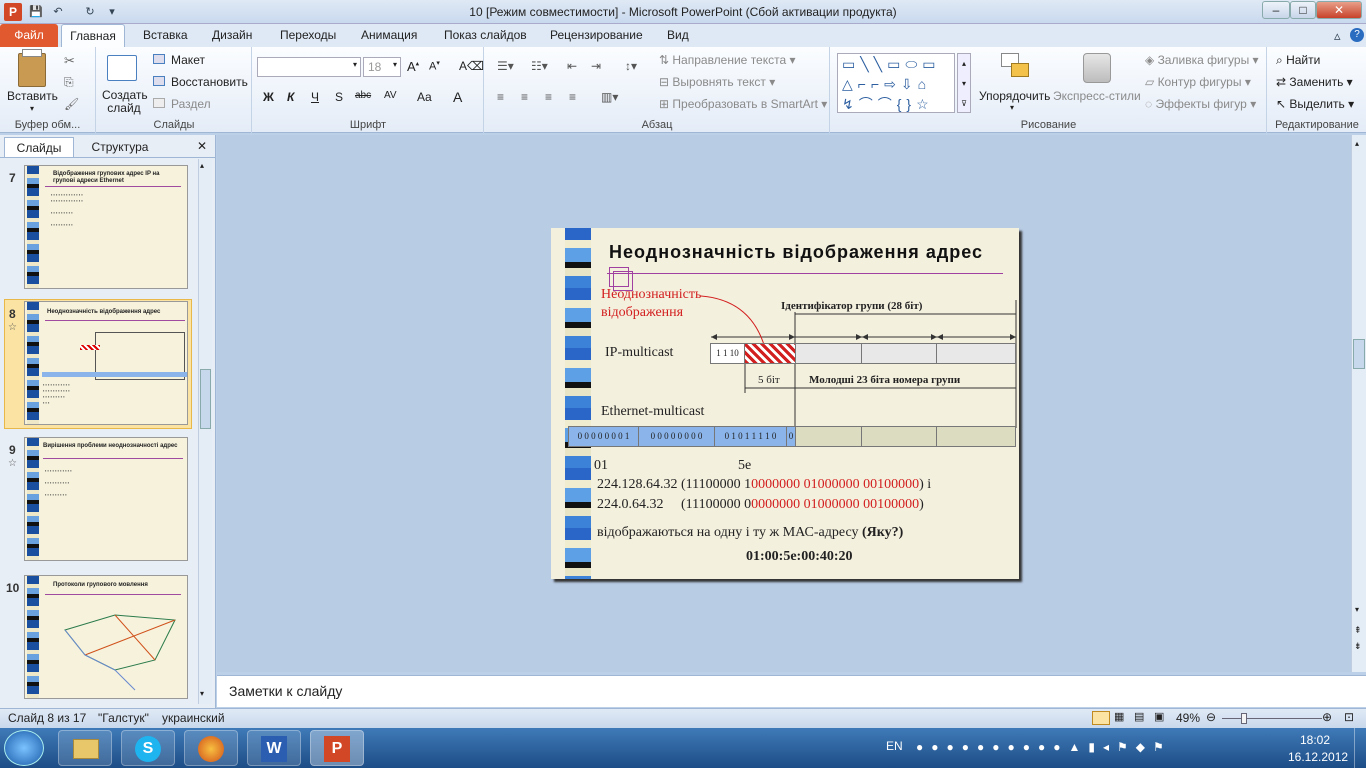  What do you see at coordinates (39, 147) in the screenshot?
I see `tab-slides: Слайды` at bounding box center [39, 147].